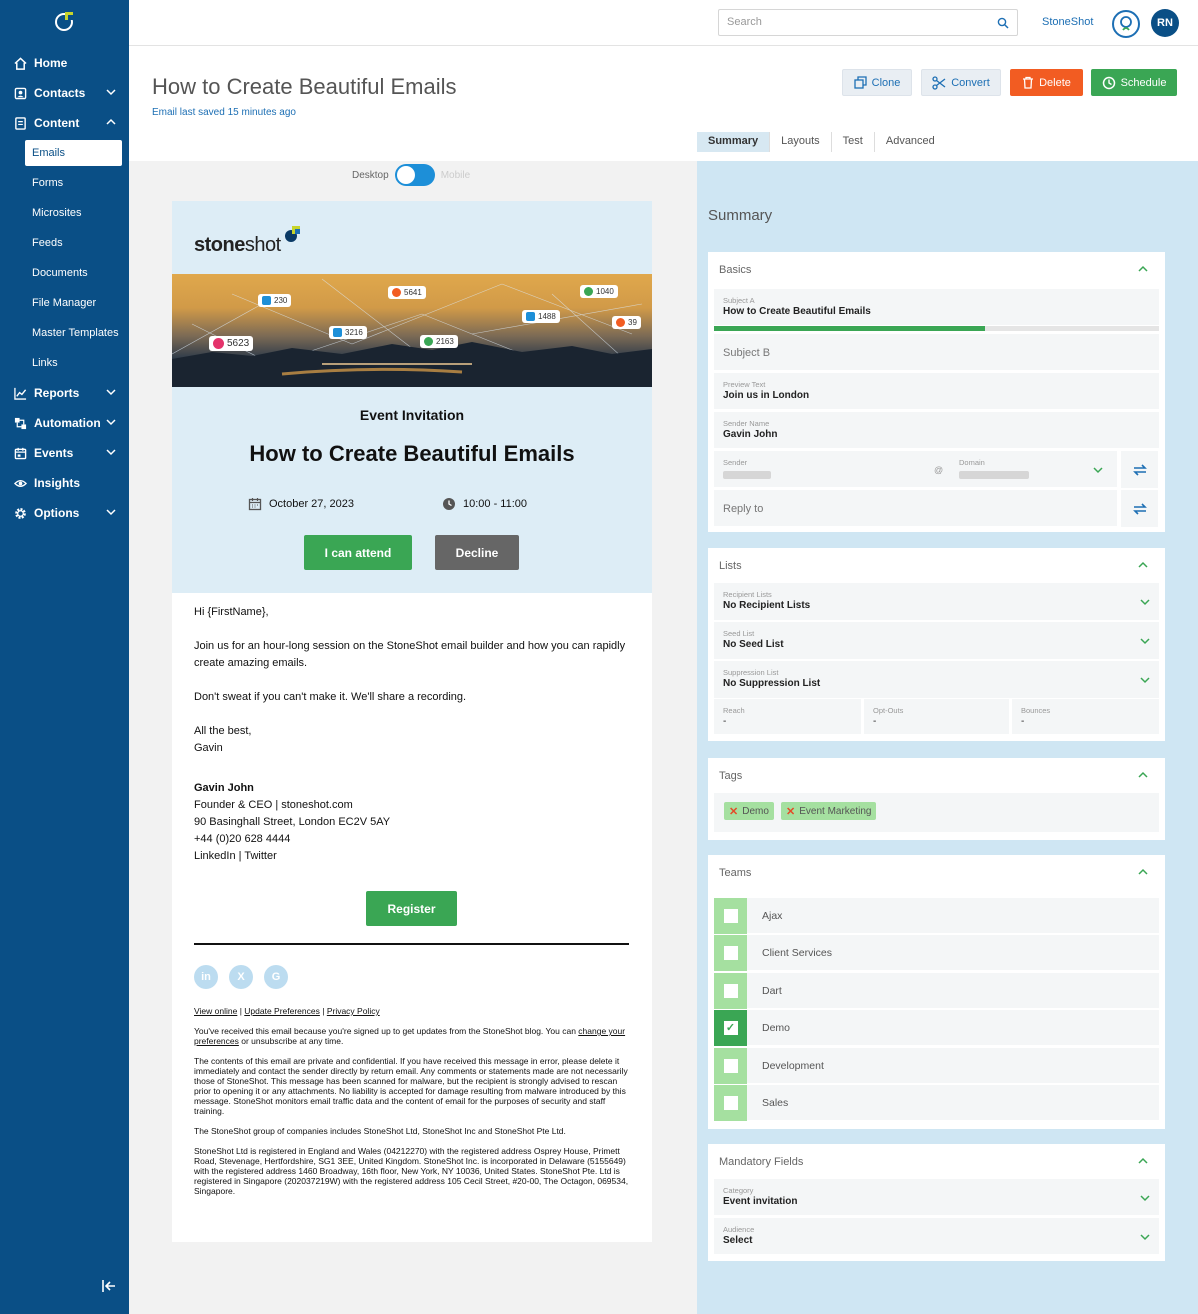 The width and height of the screenshot is (1198, 1314). I want to click on tags-header: Tags, so click(936, 775).